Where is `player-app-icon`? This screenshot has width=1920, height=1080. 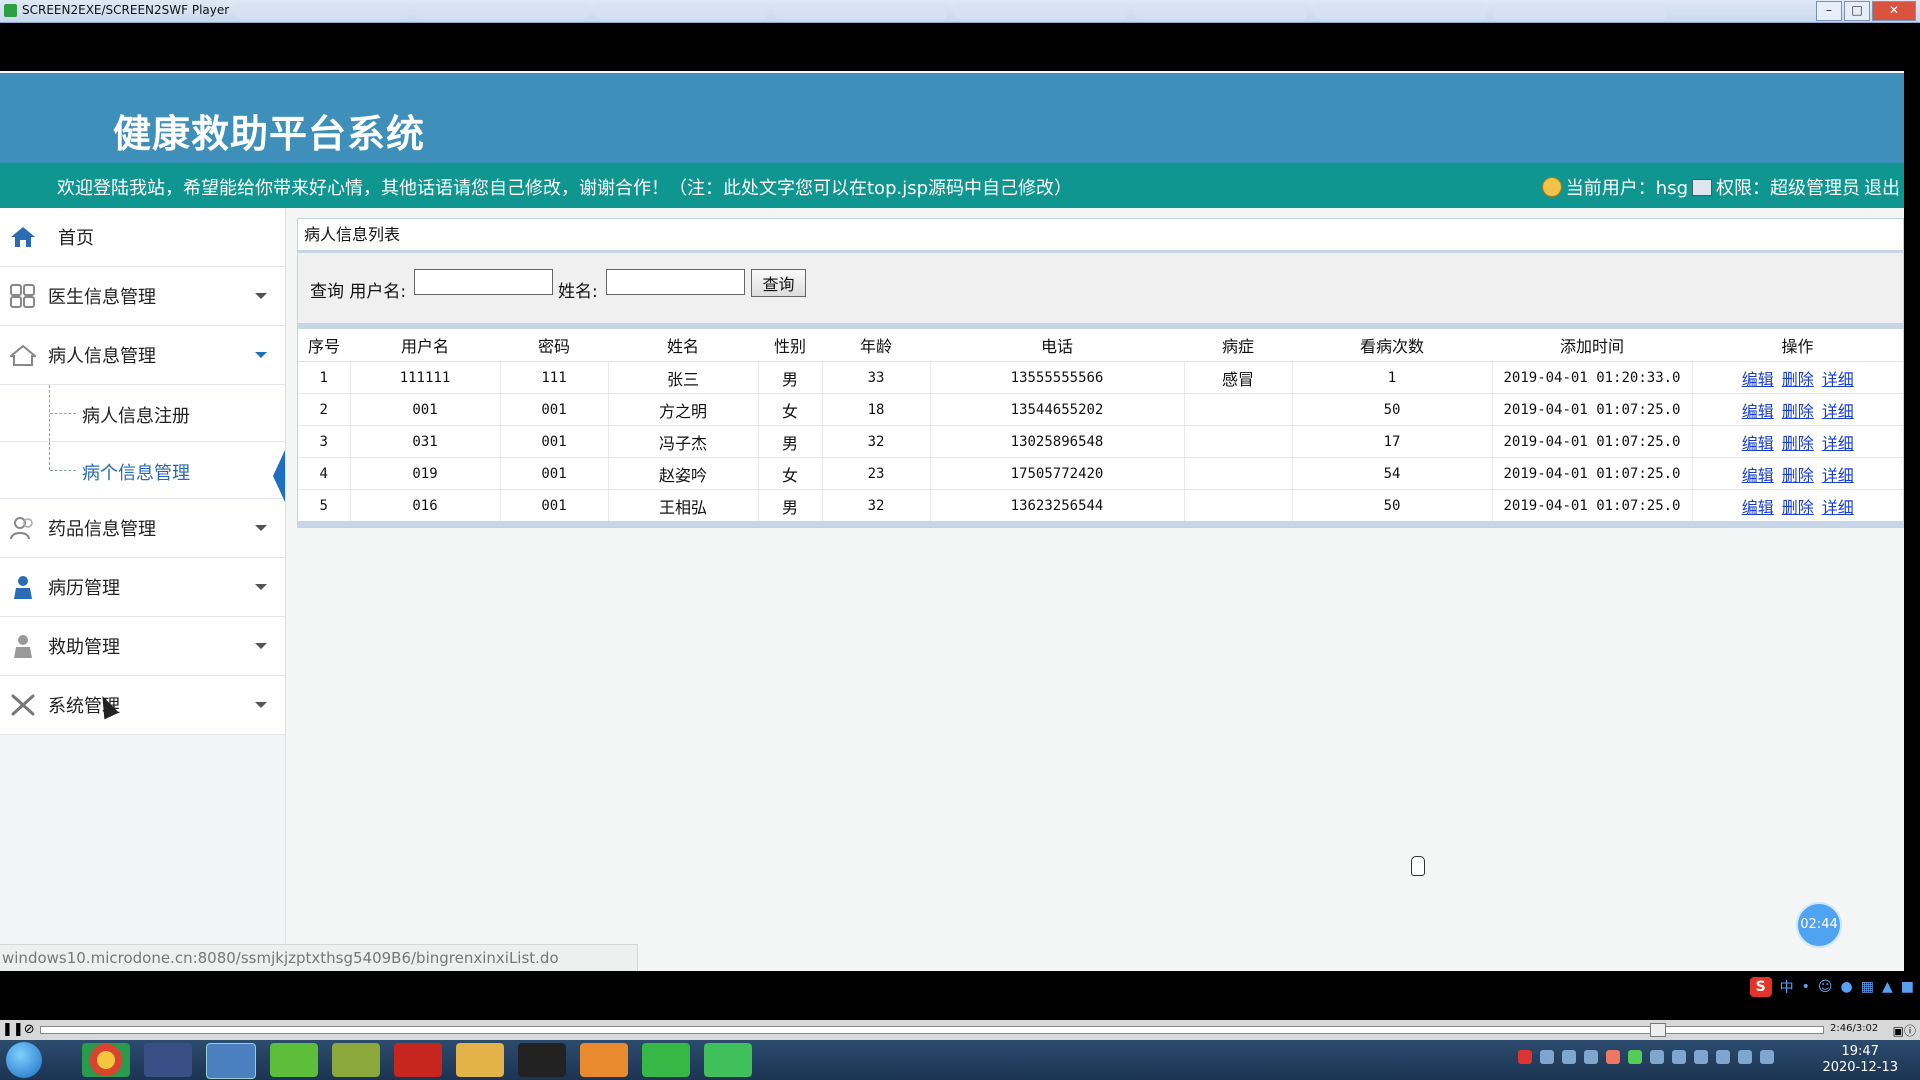 player-app-icon is located at coordinates (728, 1060).